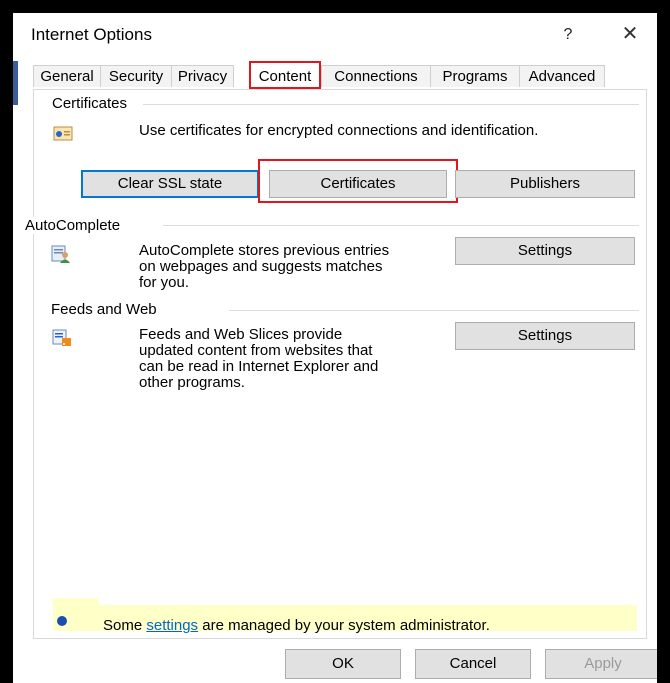 The width and height of the screenshot is (670, 683). Describe the element at coordinates (15, 83) in the screenshot. I see `window-edge-accent` at that location.